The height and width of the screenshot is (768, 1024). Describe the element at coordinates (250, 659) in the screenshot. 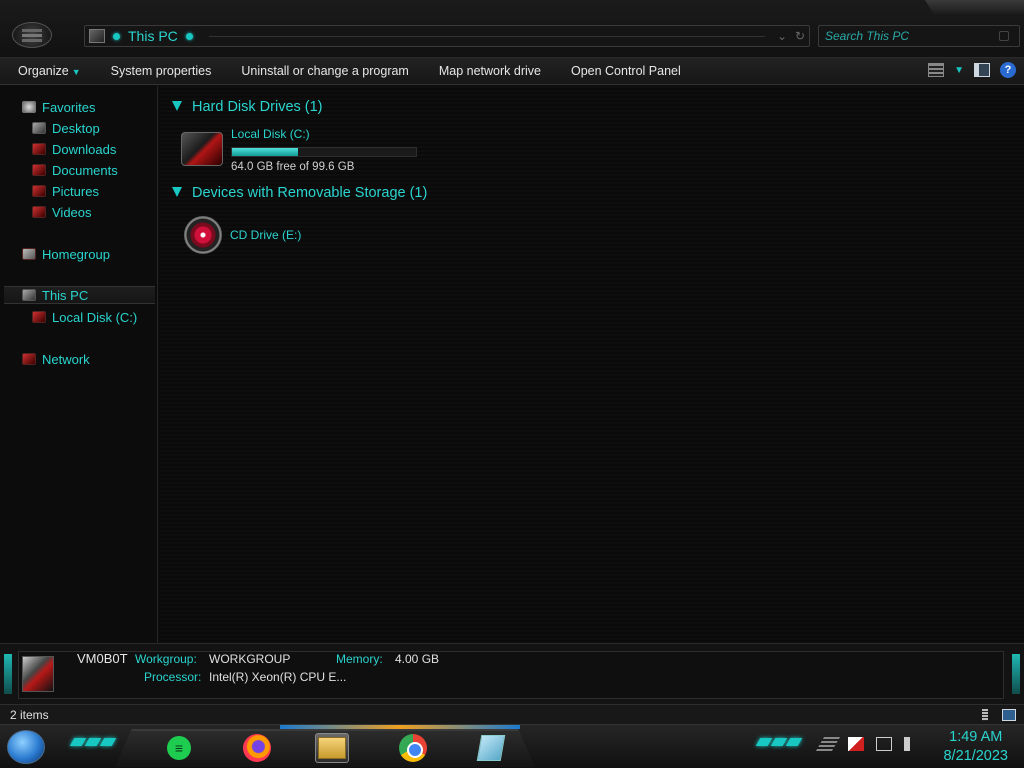

I see `workgroup-value: WORKGROUP` at that location.